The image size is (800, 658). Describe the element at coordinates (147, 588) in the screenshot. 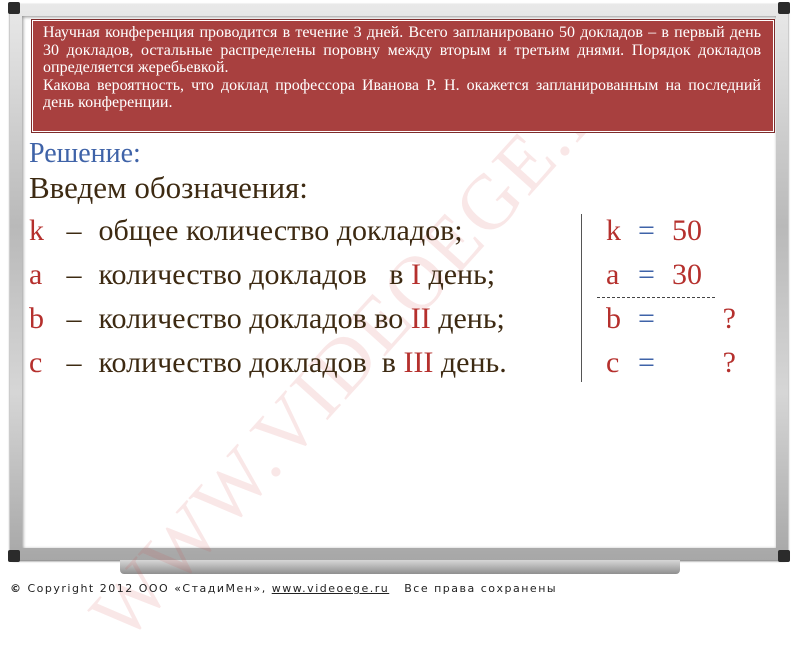

I see `copyright-text: Copyright 2012 ООО «СтадиМен»,` at that location.